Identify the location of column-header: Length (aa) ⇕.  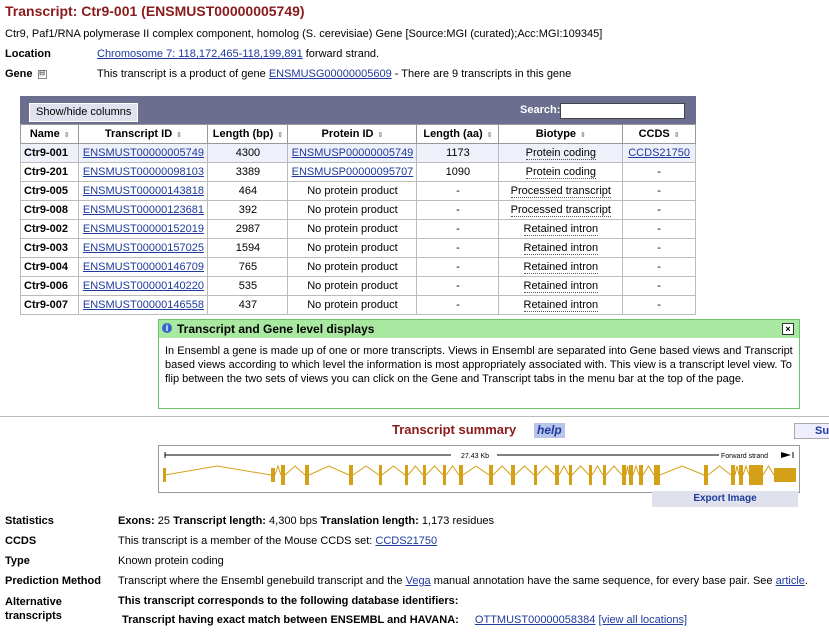
(458, 134).